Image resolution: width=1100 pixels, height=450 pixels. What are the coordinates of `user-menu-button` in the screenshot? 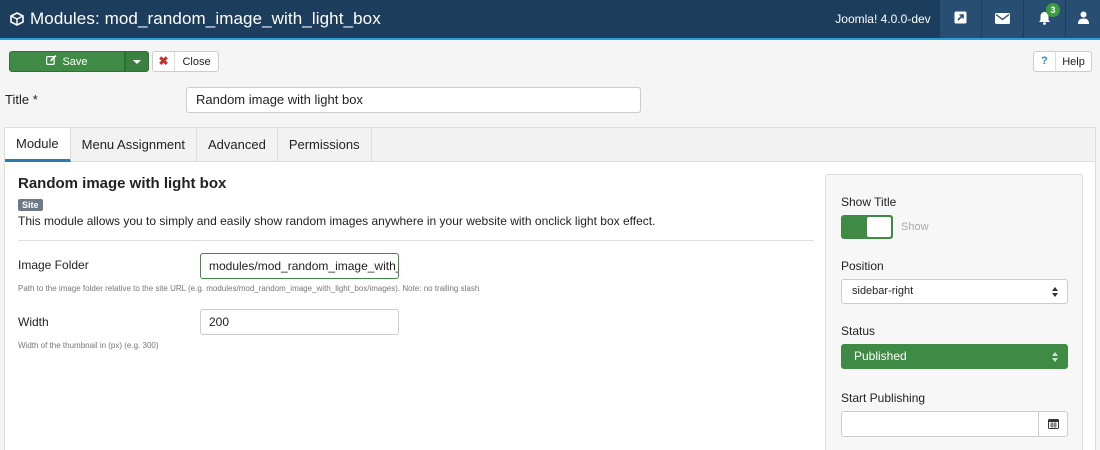 It's located at (1082, 19).